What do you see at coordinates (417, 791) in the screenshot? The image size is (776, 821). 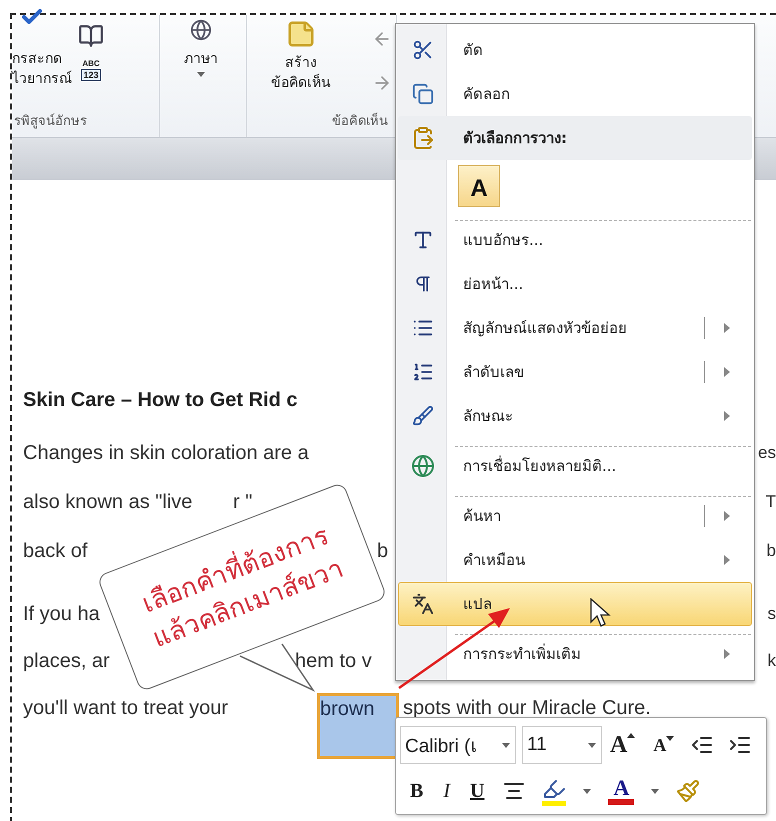 I see `bold-button: B` at bounding box center [417, 791].